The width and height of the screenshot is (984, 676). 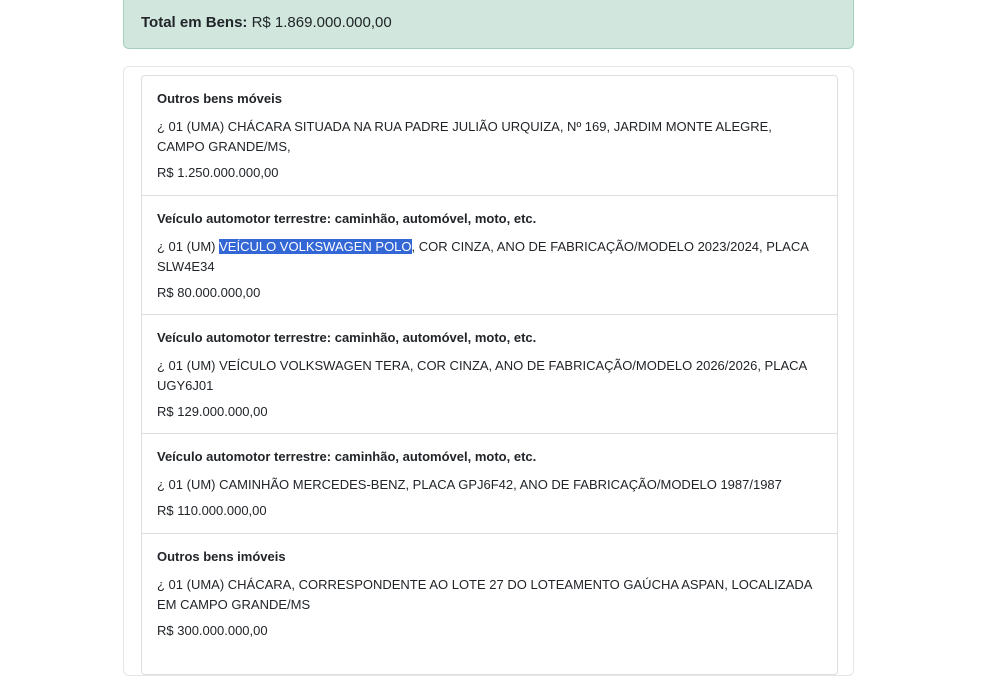 I want to click on asset-type: Outros bens imóveis, so click(x=221, y=556).